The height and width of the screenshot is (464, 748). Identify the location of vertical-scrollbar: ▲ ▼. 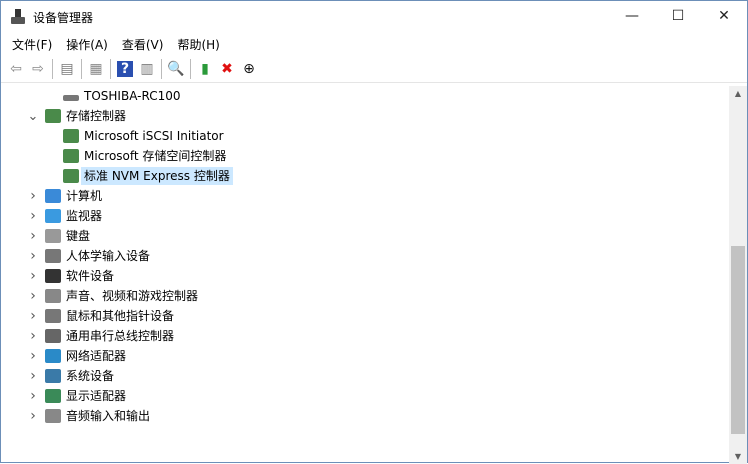
(738, 275).